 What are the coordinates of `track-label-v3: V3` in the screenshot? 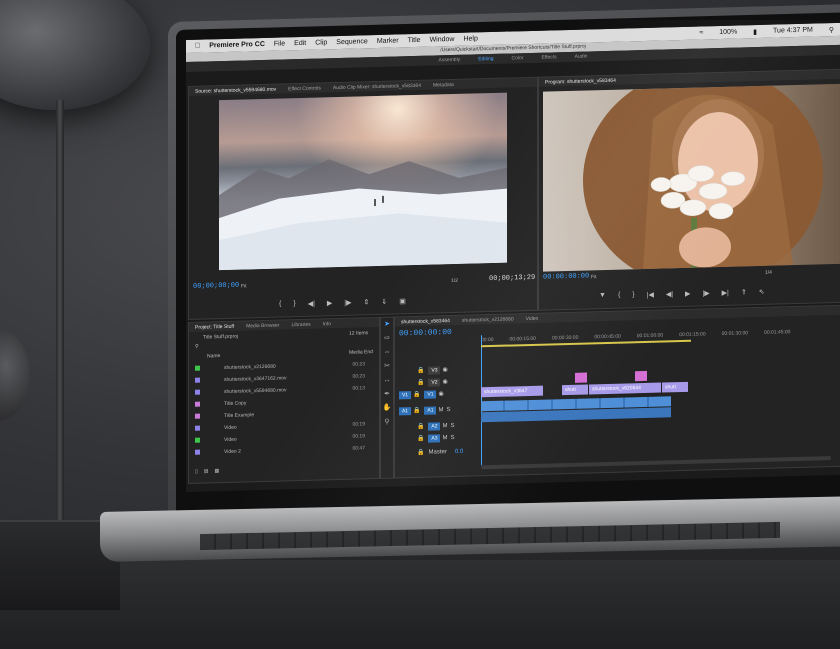 It's located at (434, 370).